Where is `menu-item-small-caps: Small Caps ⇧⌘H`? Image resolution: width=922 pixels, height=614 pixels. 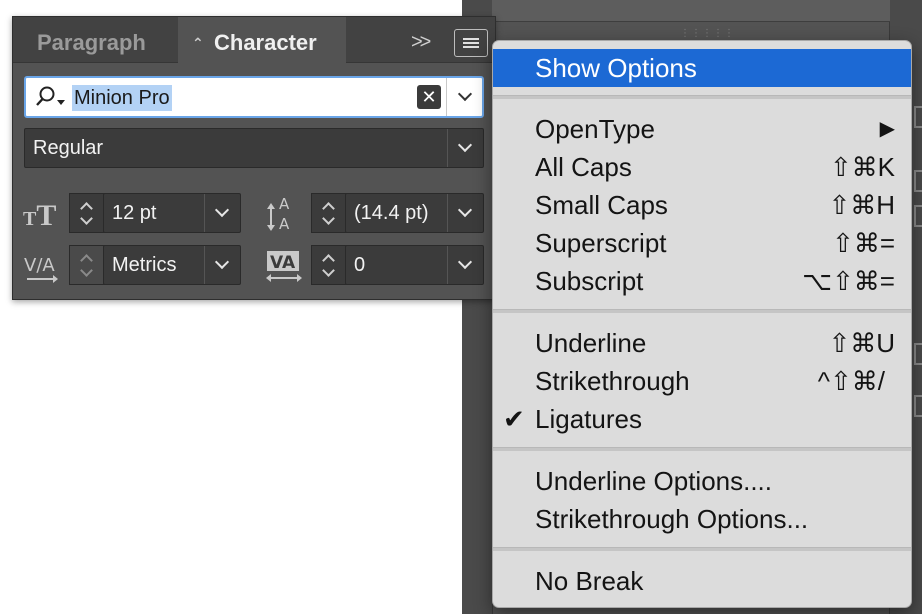
menu-item-small-caps: Small Caps ⇧⌘H is located at coordinates (702, 205).